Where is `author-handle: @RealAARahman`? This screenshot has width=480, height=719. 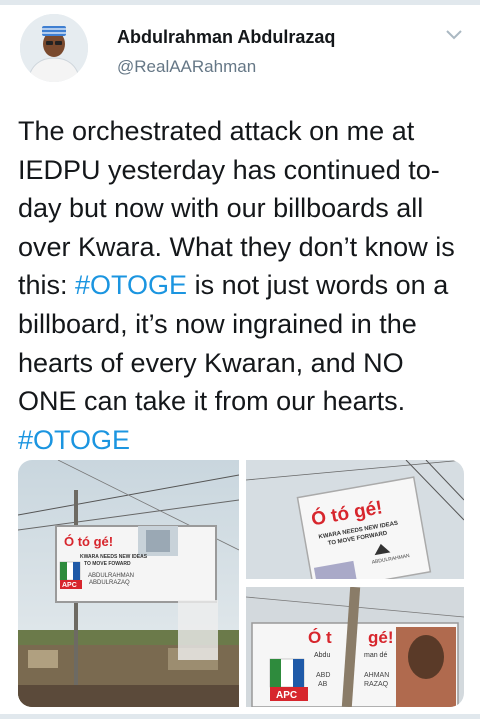
author-handle: @RealAARahman is located at coordinates (186, 67).